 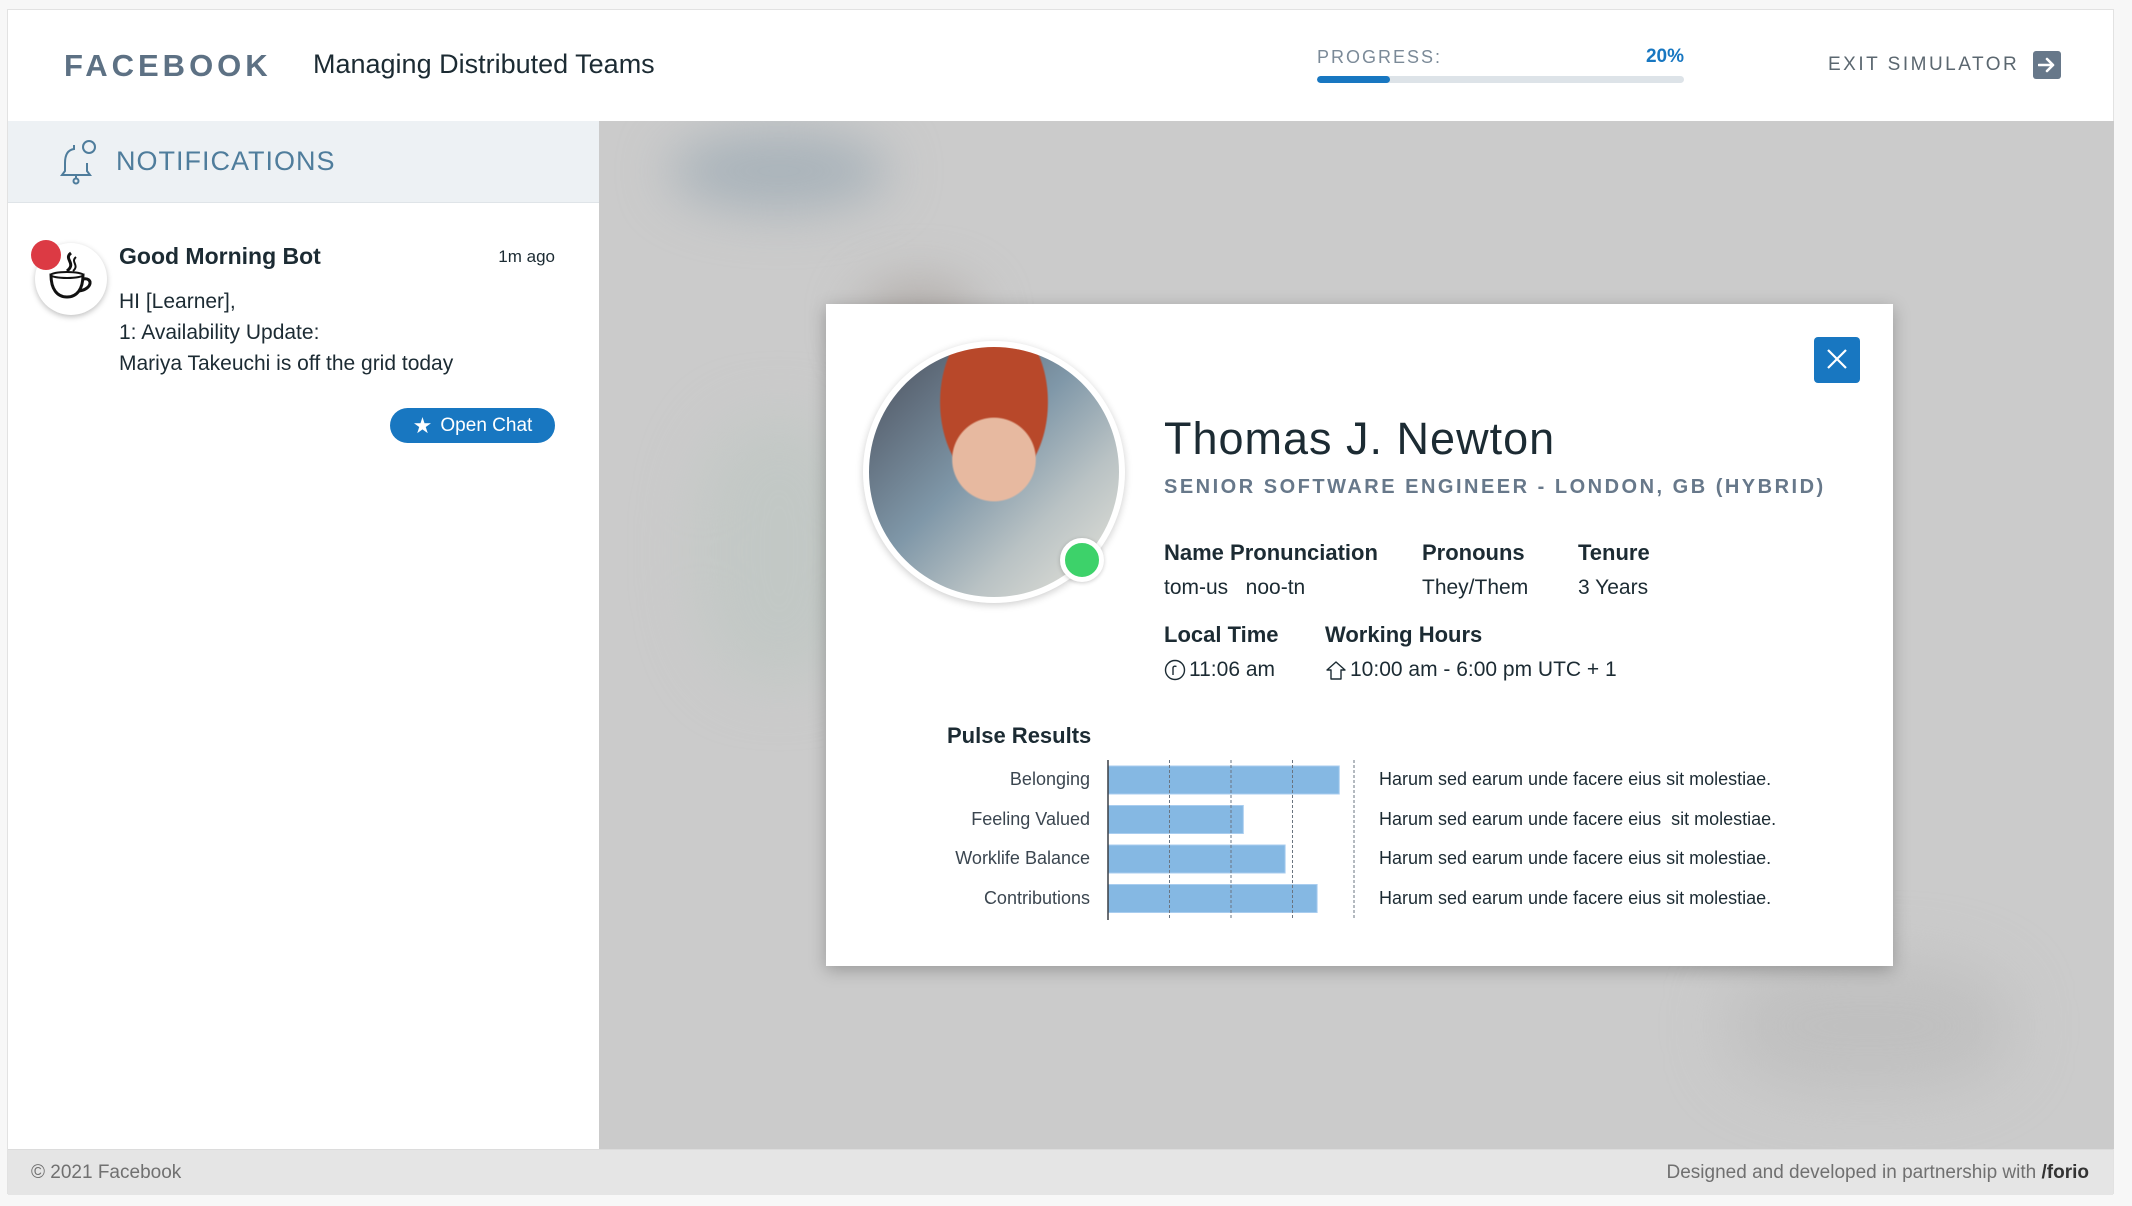 What do you see at coordinates (1614, 552) in the screenshot?
I see `field-label: Tenure` at bounding box center [1614, 552].